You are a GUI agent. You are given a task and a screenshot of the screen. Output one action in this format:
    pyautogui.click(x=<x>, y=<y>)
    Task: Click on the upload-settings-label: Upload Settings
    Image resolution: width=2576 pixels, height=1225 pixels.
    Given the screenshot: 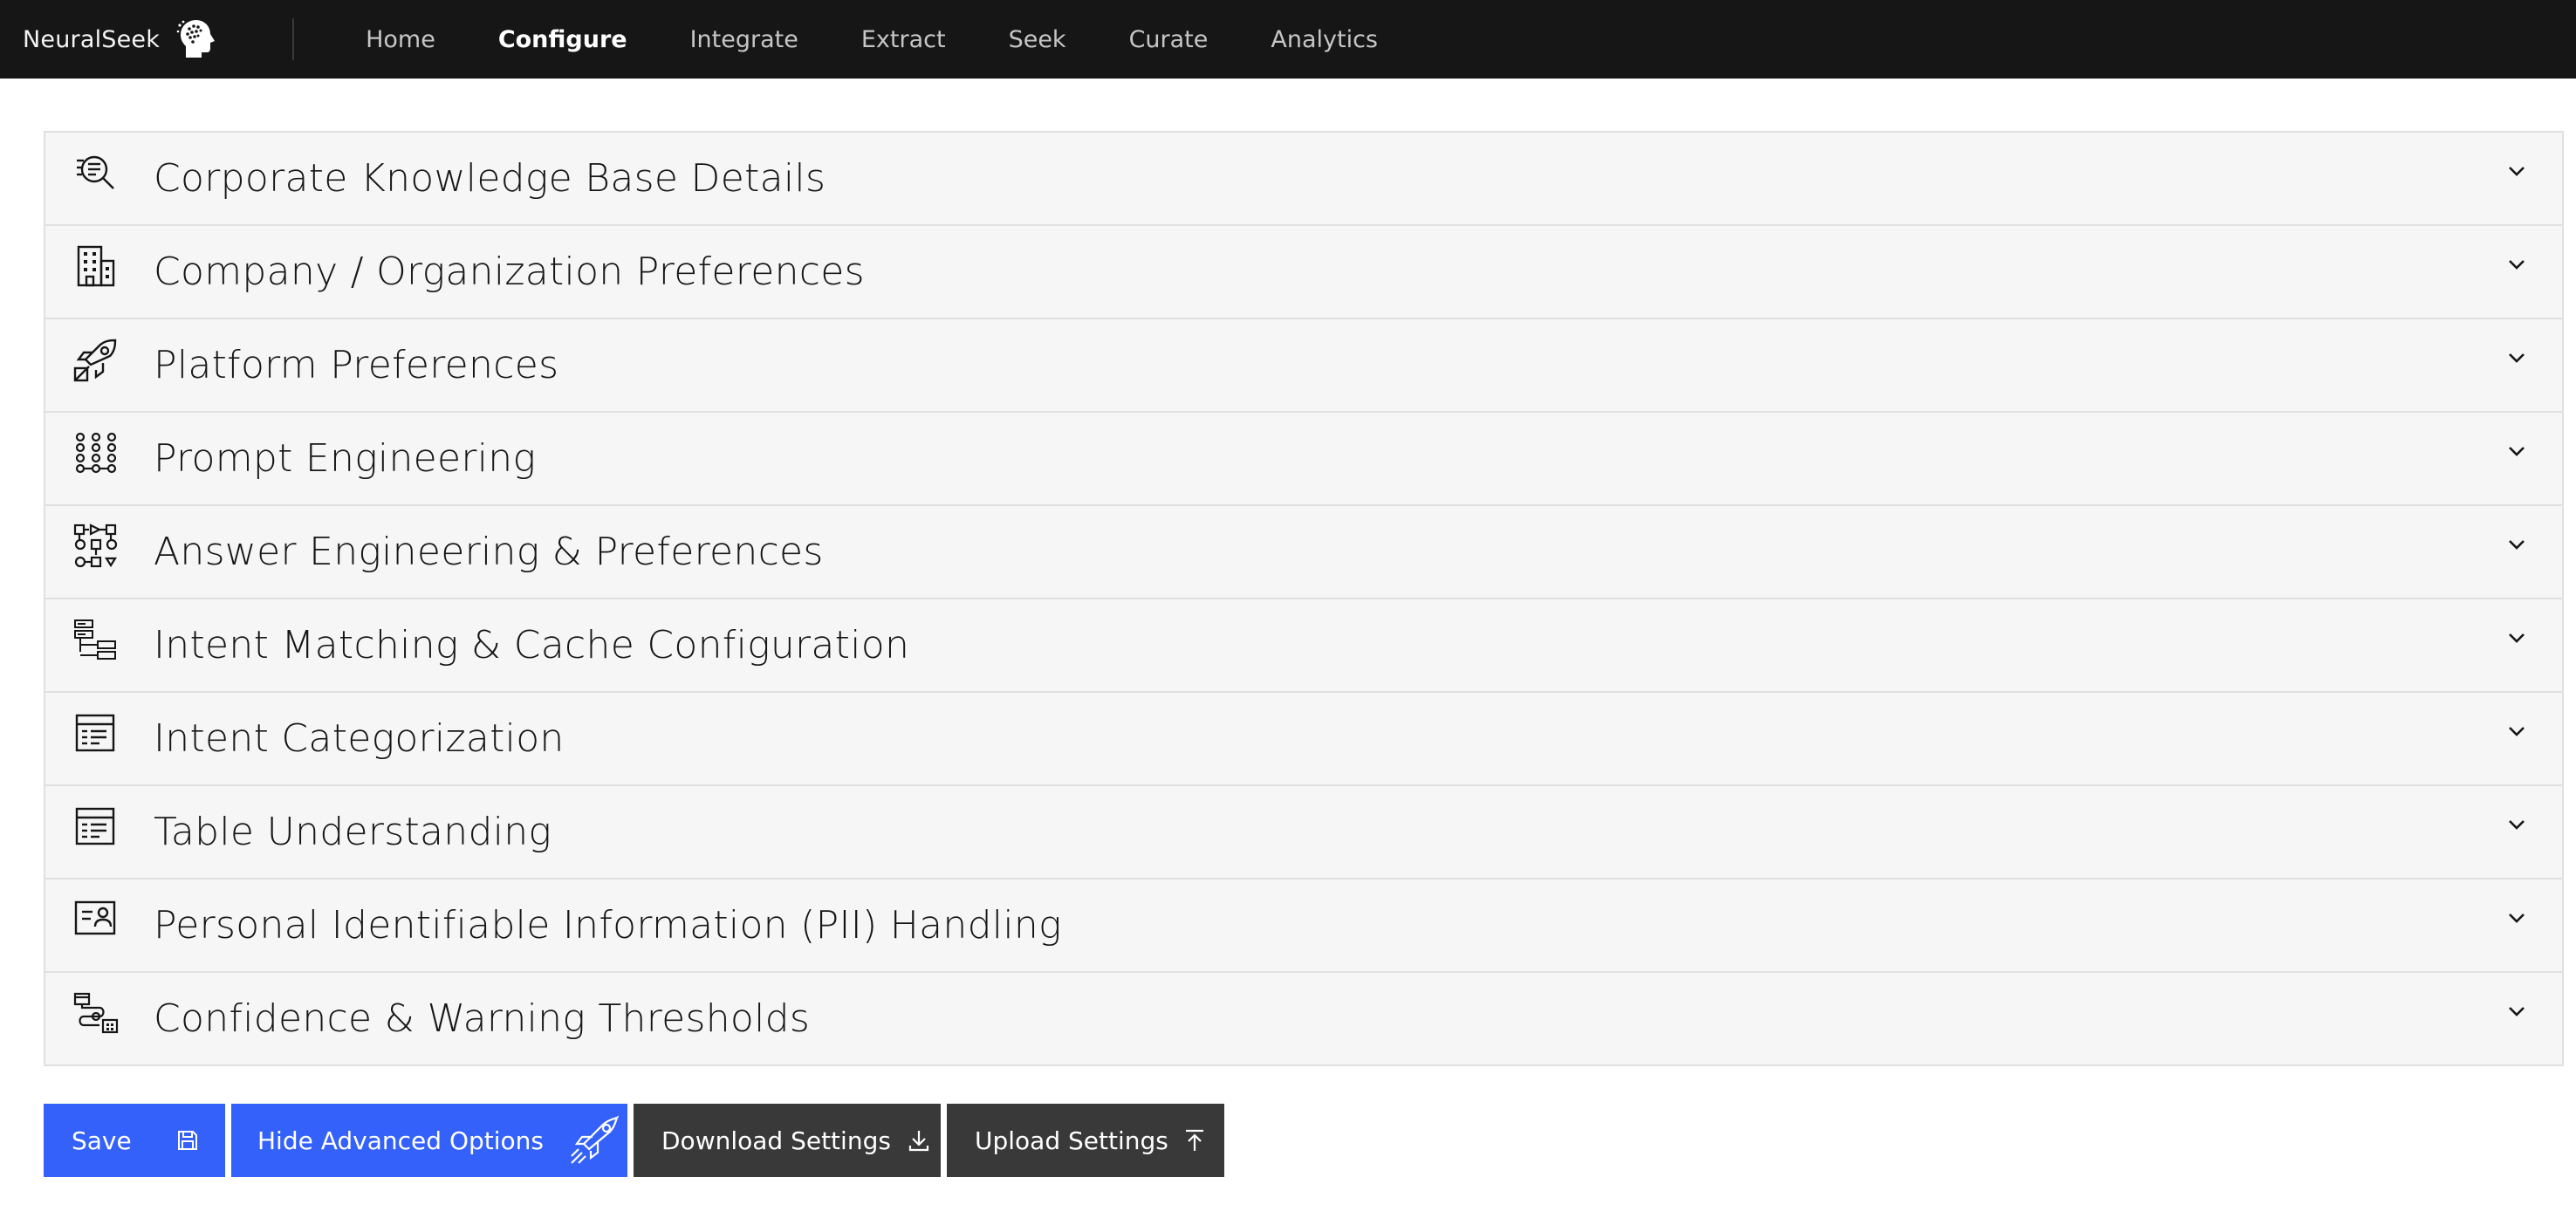 What is the action you would take?
    pyautogui.click(x=1071, y=1140)
    